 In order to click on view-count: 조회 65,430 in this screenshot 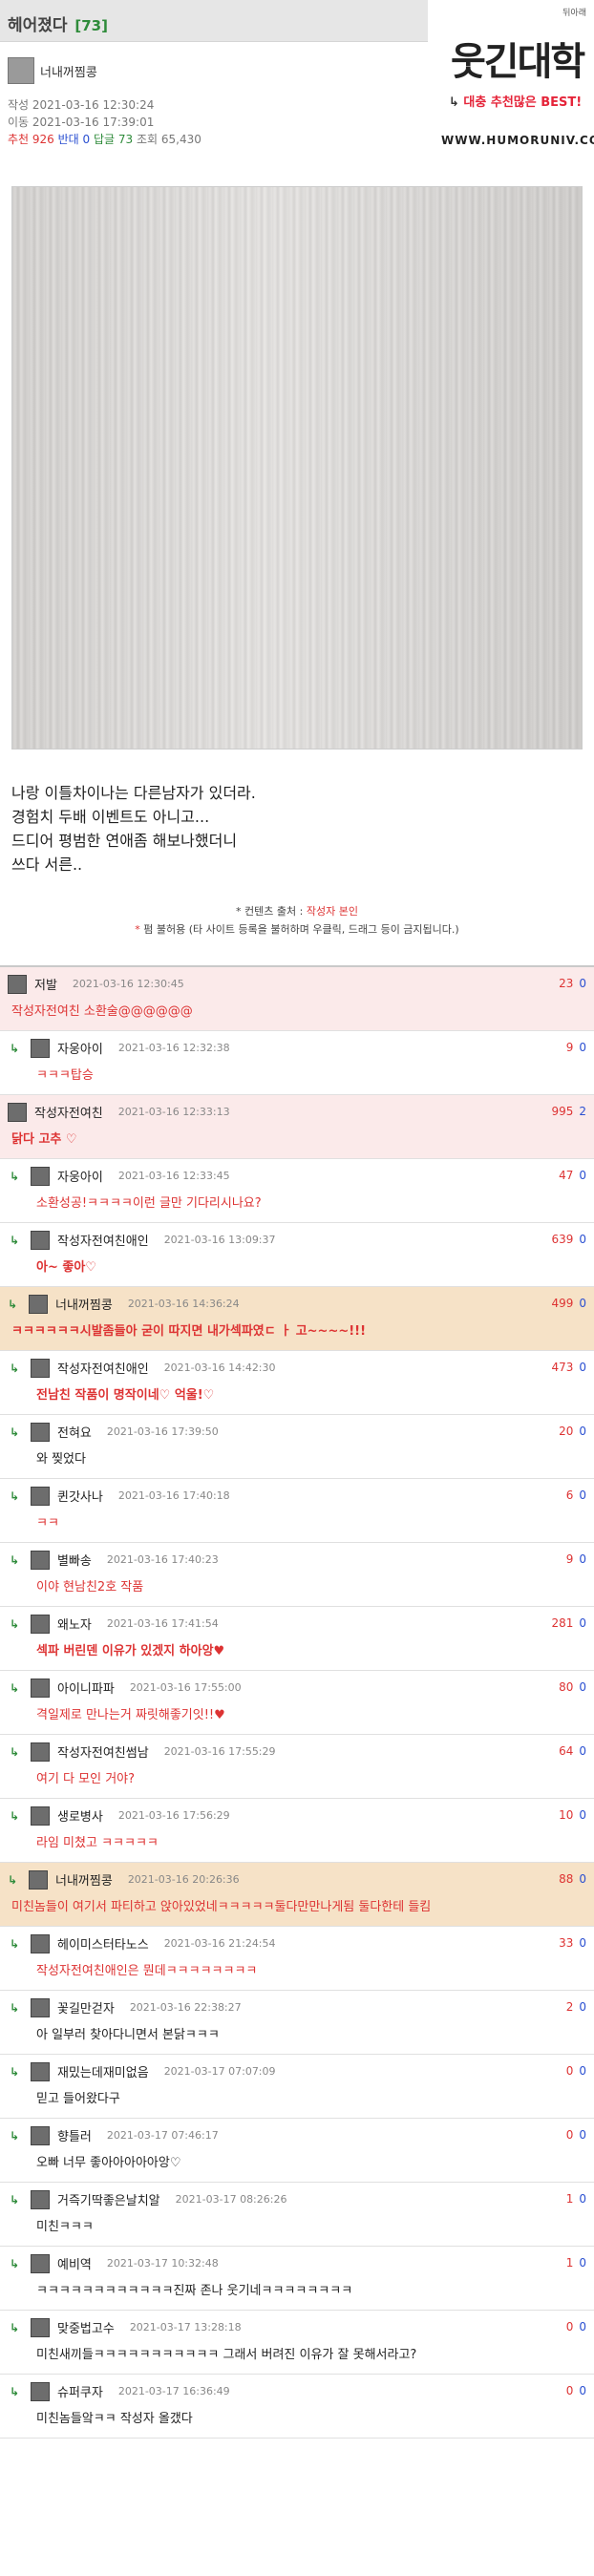, I will do `click(169, 139)`.